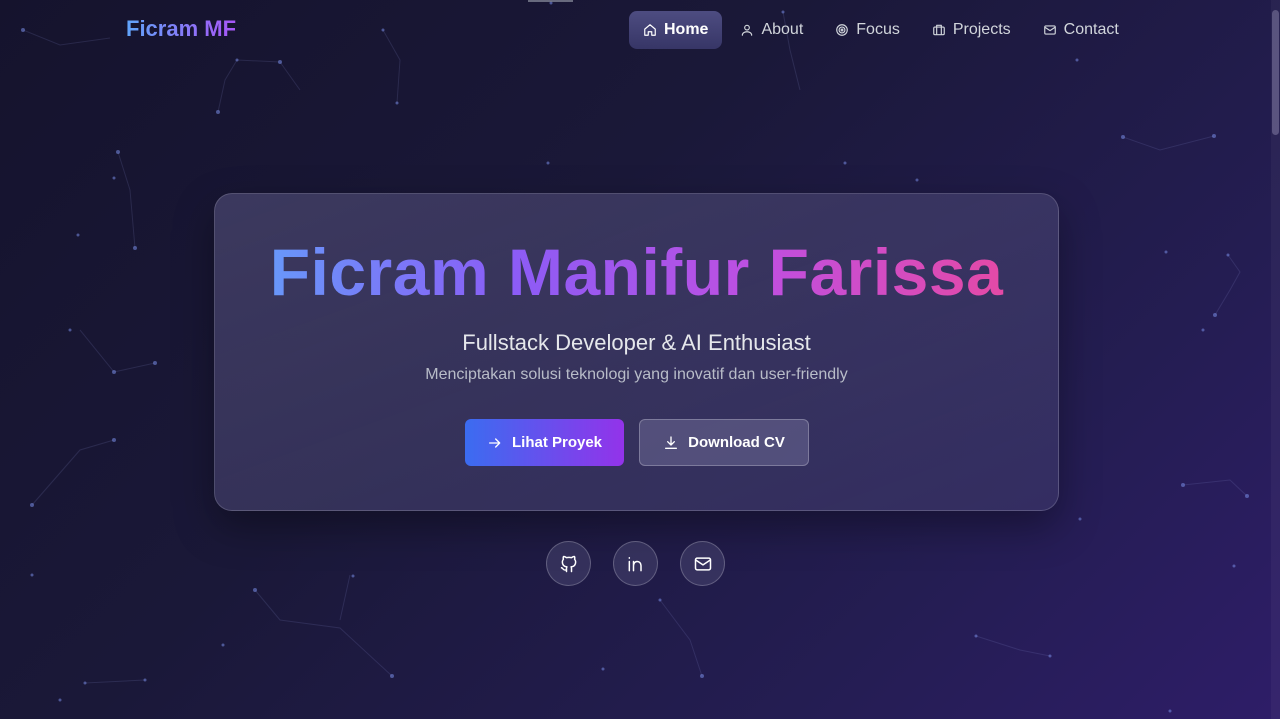 Image resolution: width=1280 pixels, height=719 pixels. Describe the element at coordinates (671, 442) in the screenshot. I see `download-icon` at that location.